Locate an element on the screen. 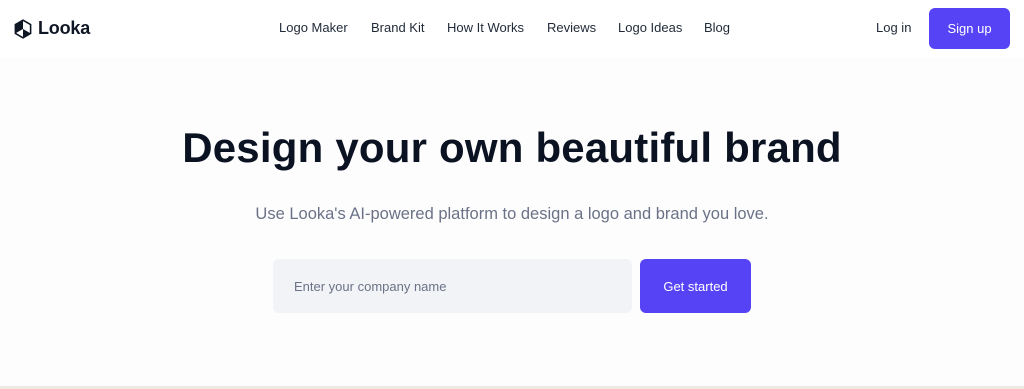 The height and width of the screenshot is (389, 1024). brand-logo: Looka is located at coordinates (51, 28).